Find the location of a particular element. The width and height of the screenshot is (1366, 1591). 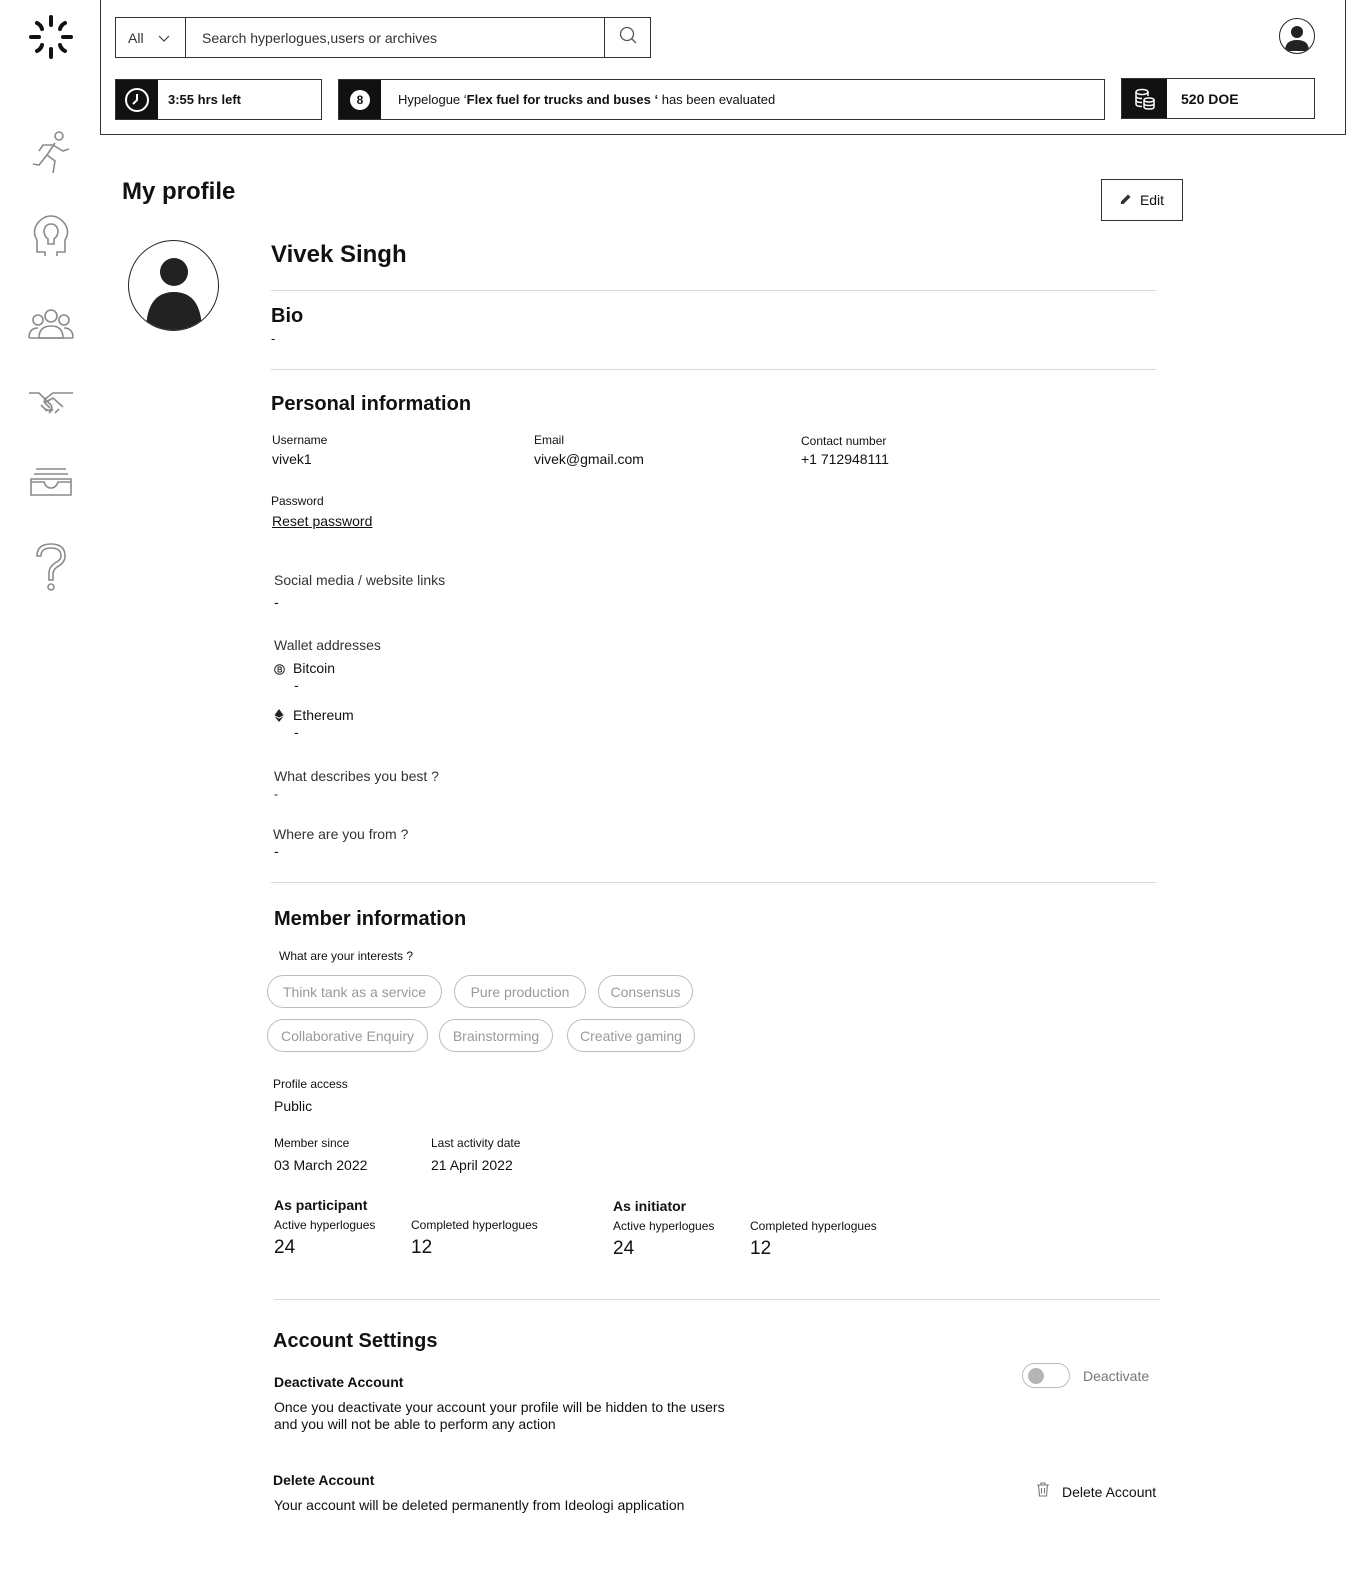

ethereum-value: - is located at coordinates (296, 732).